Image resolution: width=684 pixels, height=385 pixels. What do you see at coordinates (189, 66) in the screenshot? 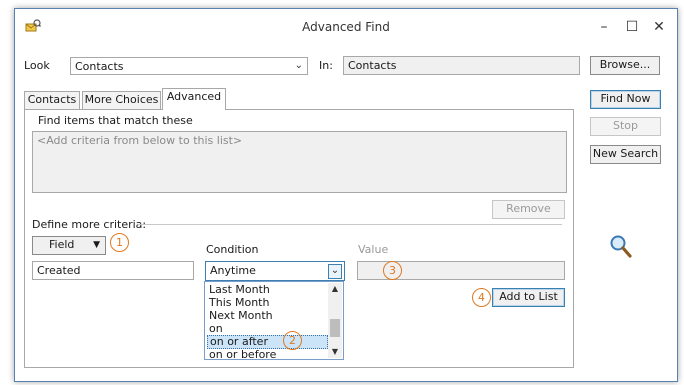
I see `look-dropdown: Contacts ⌄` at bounding box center [189, 66].